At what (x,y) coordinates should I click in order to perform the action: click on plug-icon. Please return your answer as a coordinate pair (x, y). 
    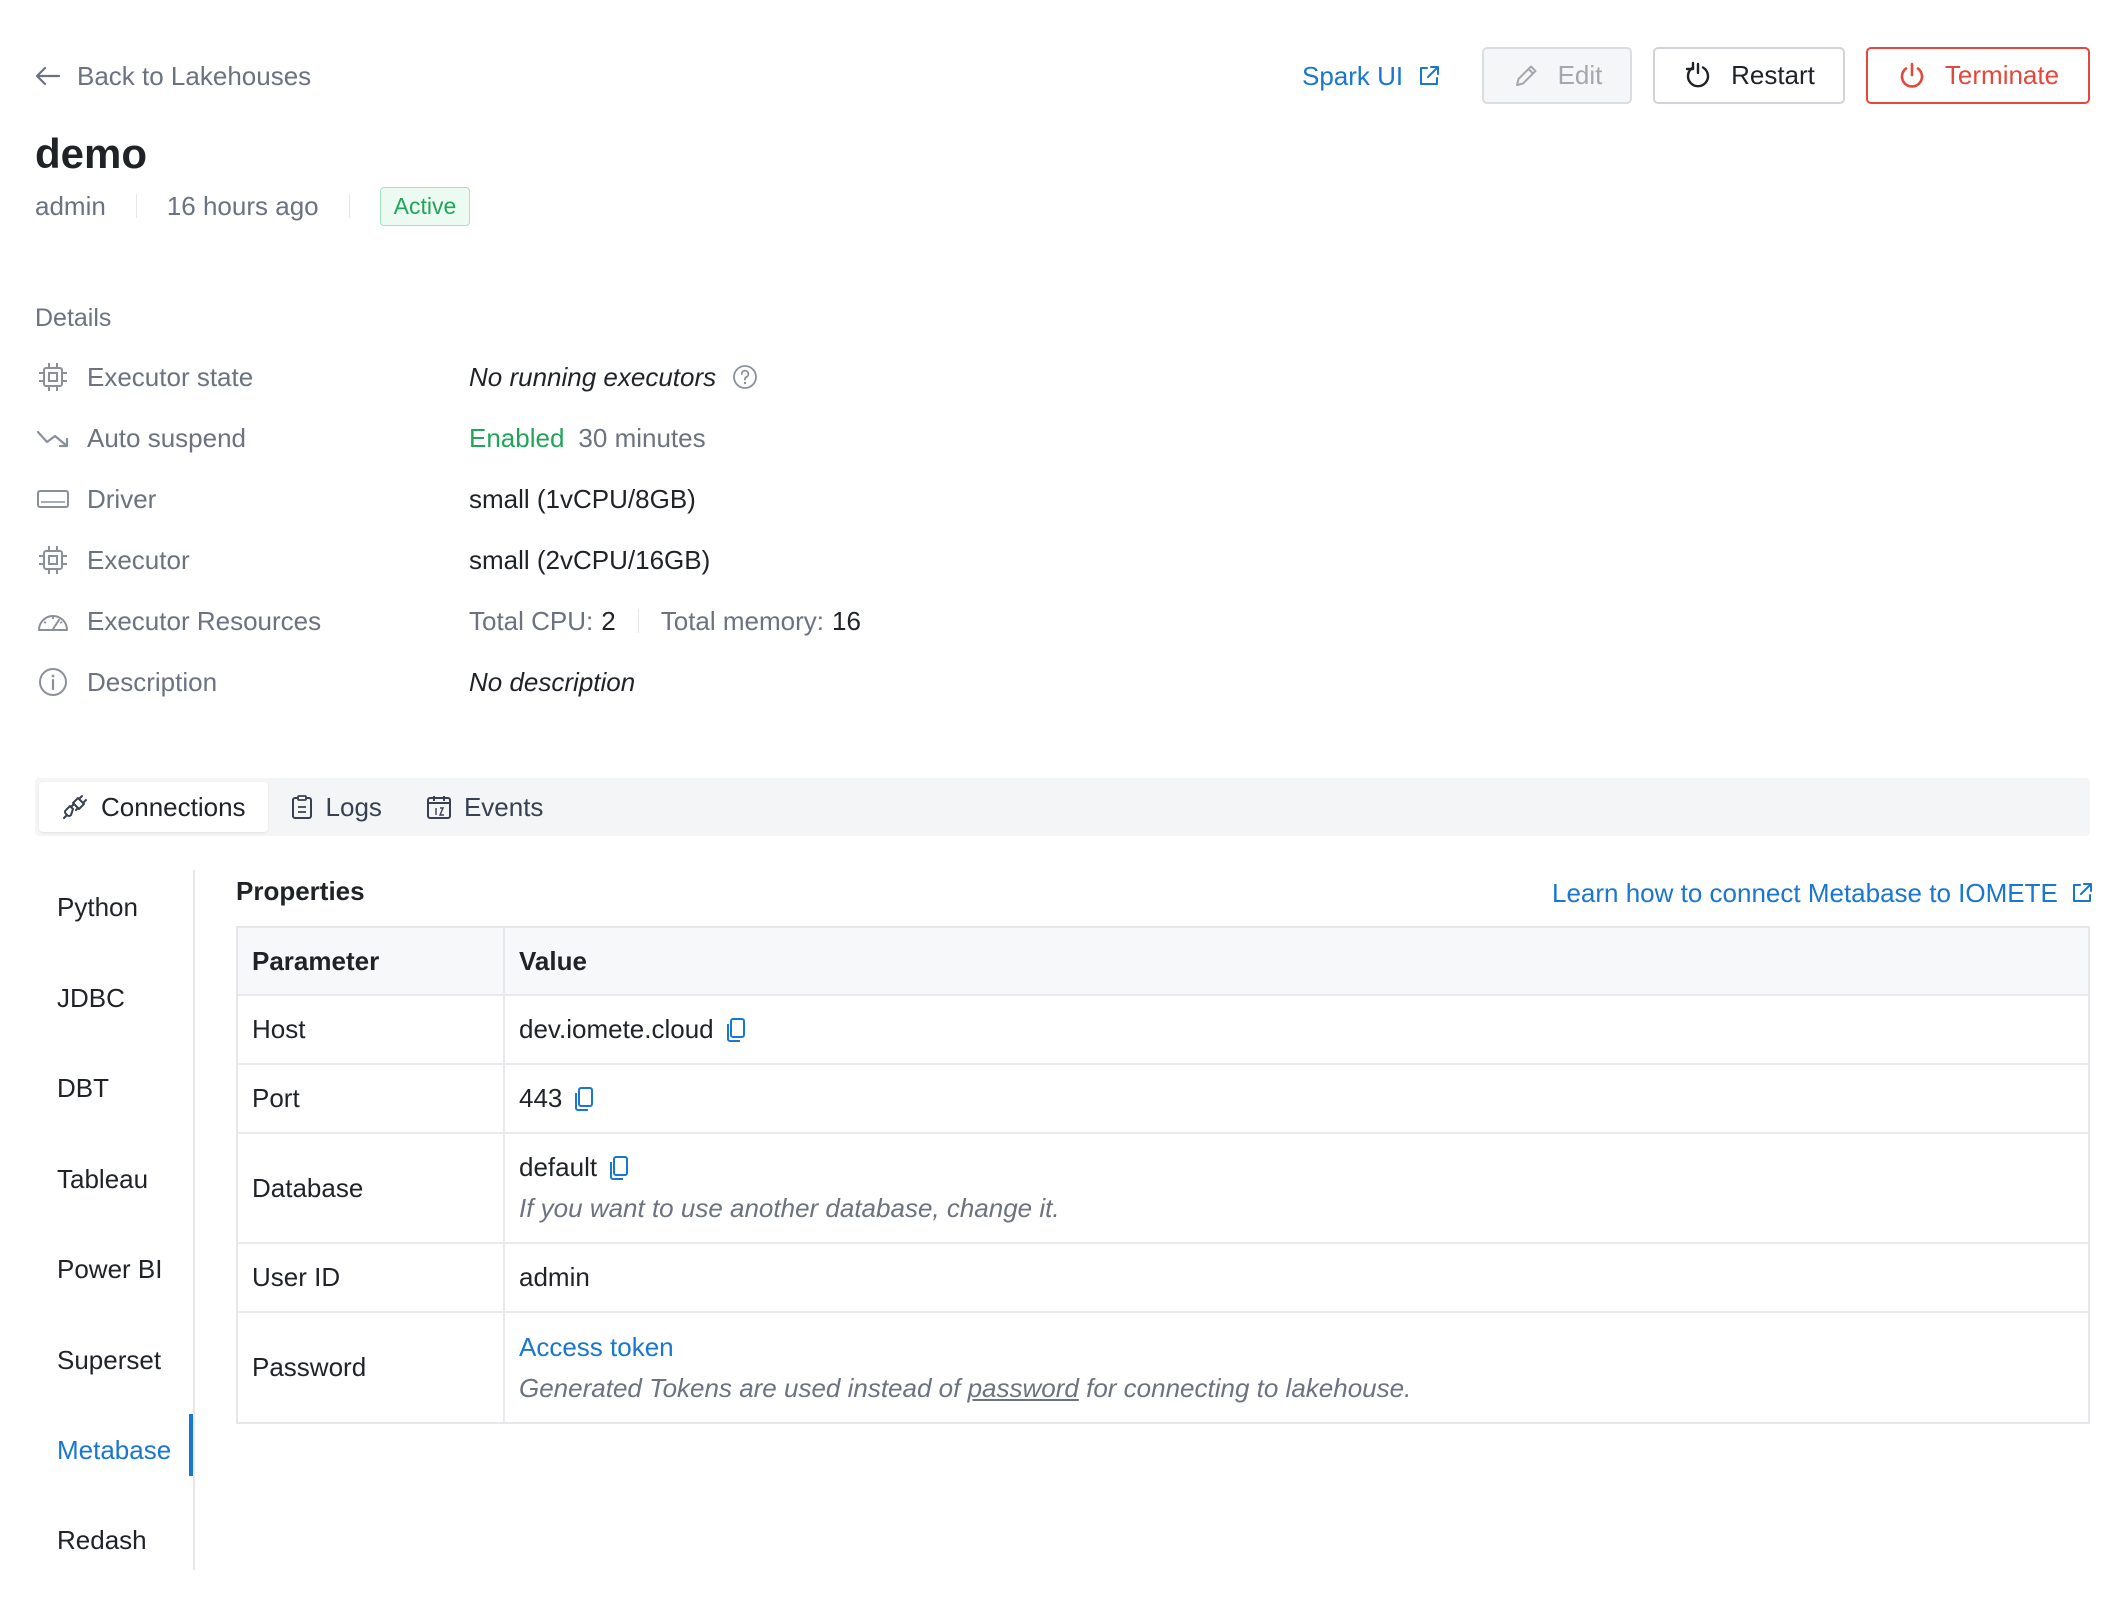
    Looking at the image, I should click on (75, 807).